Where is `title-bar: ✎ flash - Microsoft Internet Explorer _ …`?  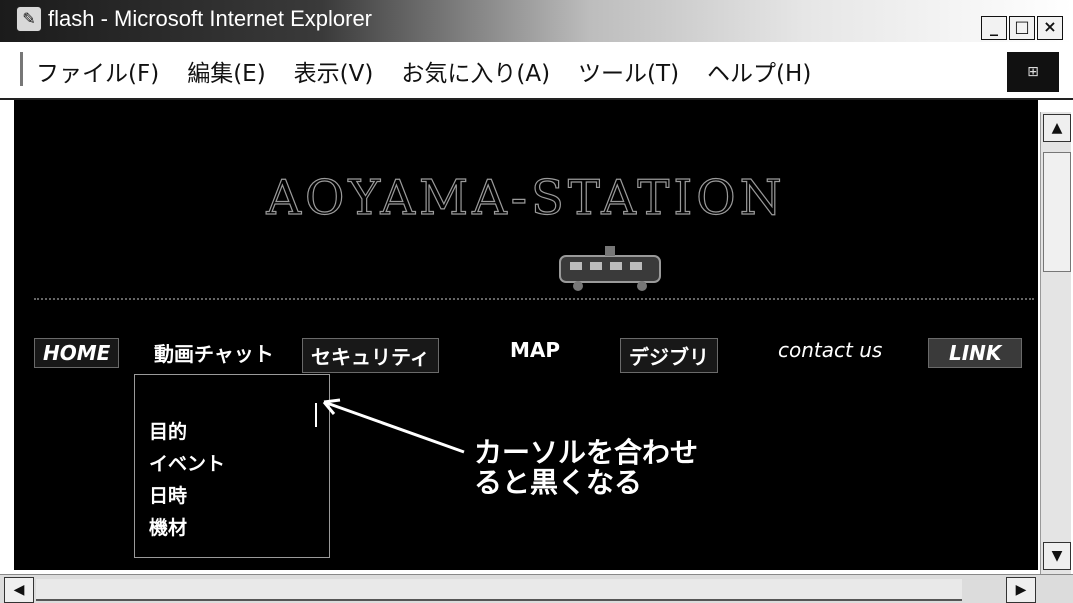
title-bar: ✎ flash - Microsoft Internet Explorer _ … is located at coordinates (536, 21).